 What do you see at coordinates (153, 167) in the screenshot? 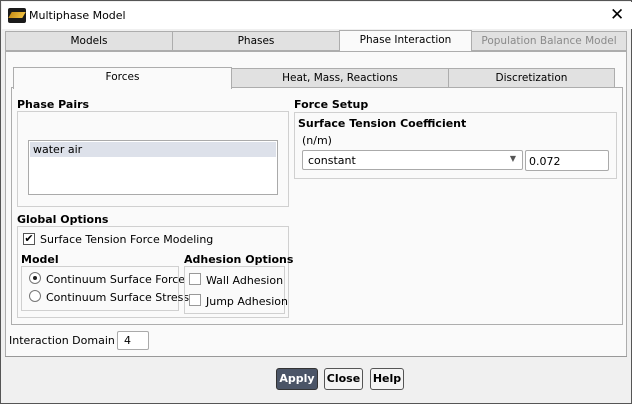
I see `phase-pairs-list: water air` at bounding box center [153, 167].